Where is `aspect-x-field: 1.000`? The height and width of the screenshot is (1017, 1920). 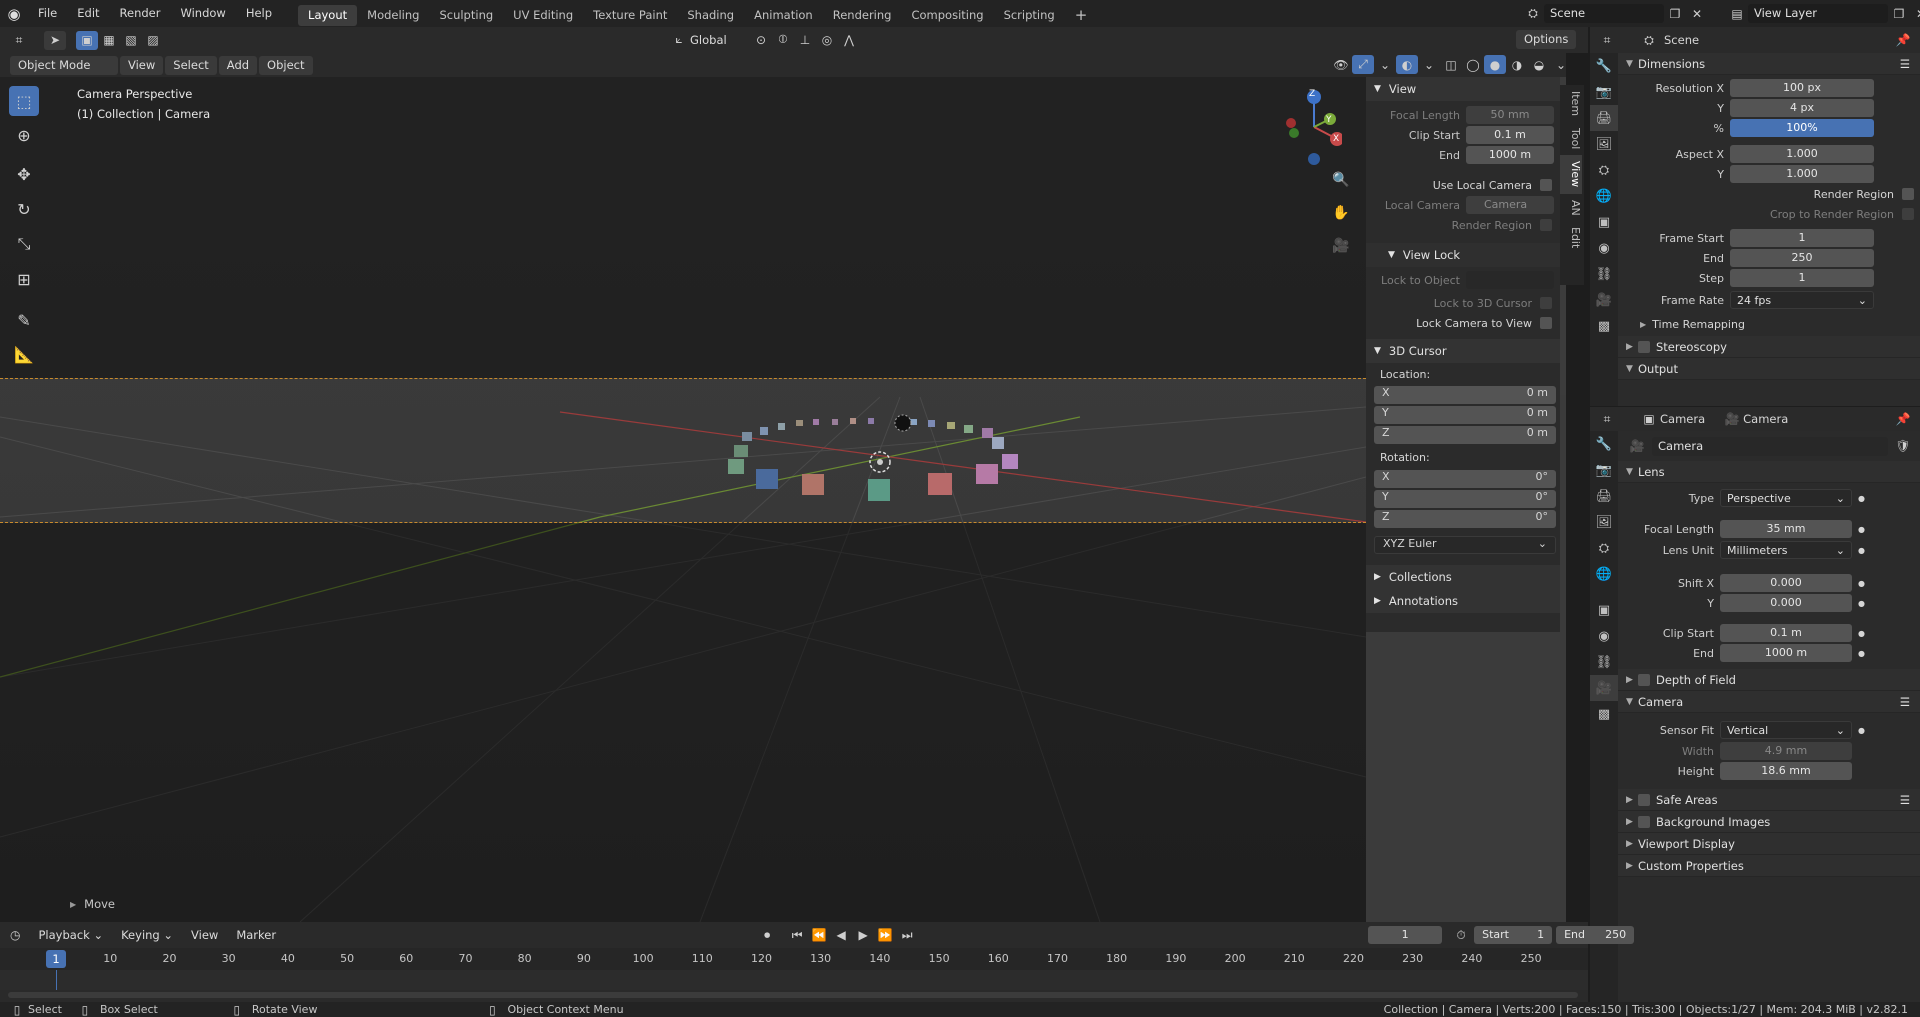
aspect-x-field: 1.000 is located at coordinates (1802, 154).